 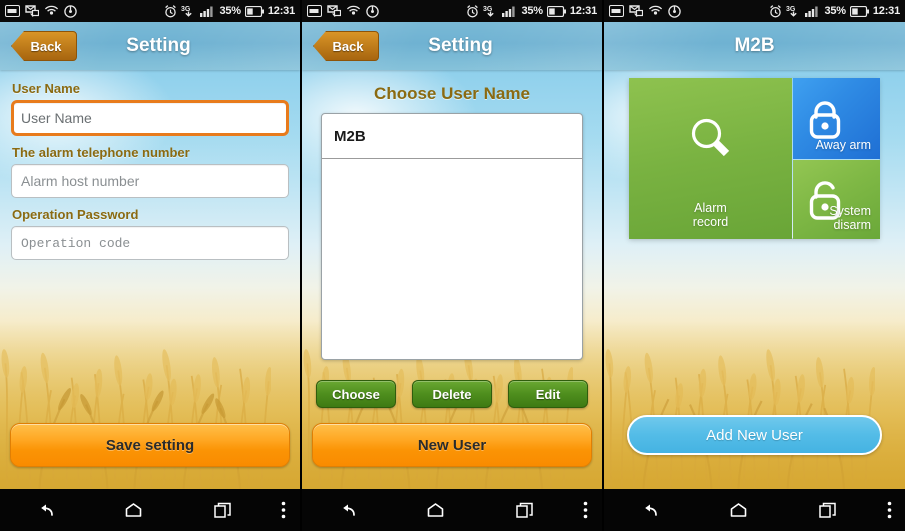 I want to click on alarm-phone-label: The alarm telephone number, so click(x=101, y=152).